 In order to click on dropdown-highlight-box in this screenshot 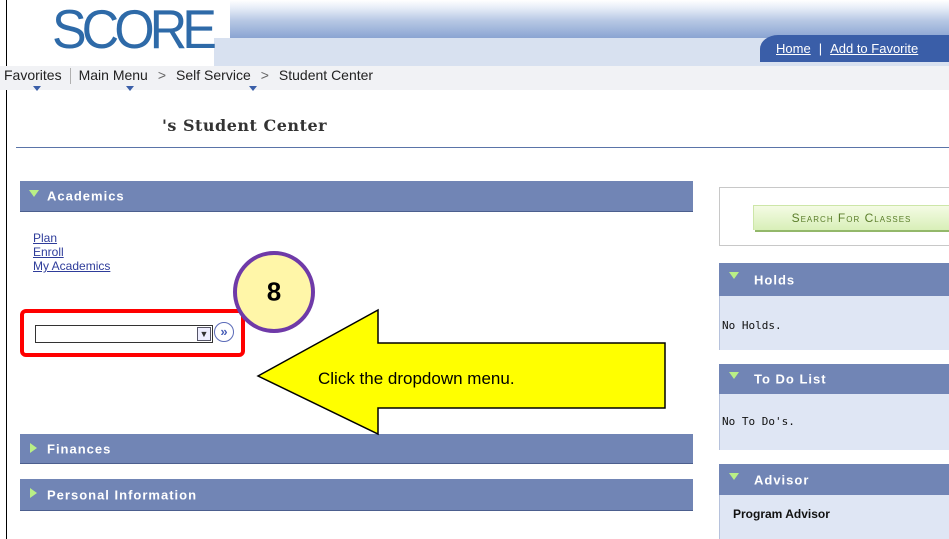, I will do `click(132, 333)`.